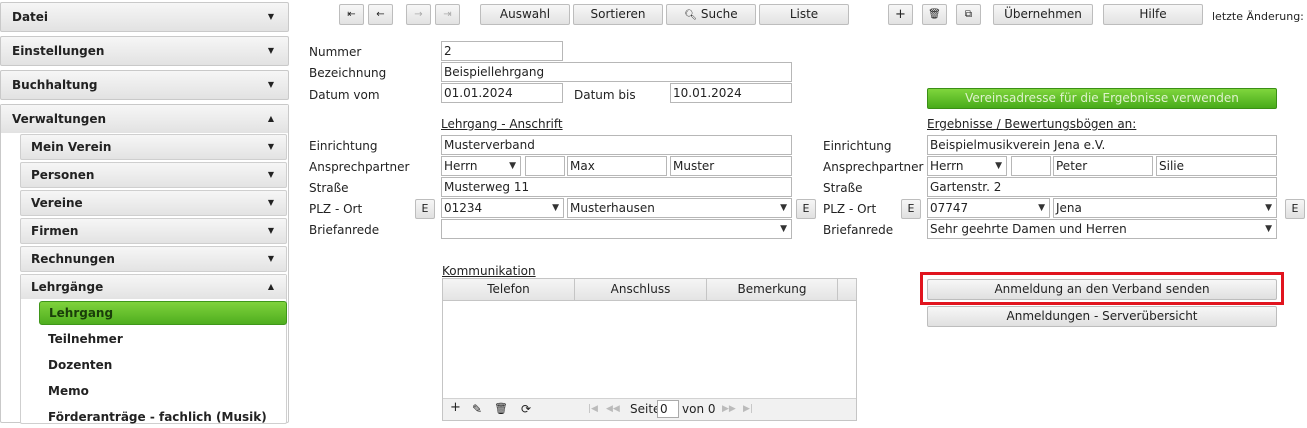  Describe the element at coordinates (806, 209) in the screenshot. I see `ort-edit-button: E` at that location.